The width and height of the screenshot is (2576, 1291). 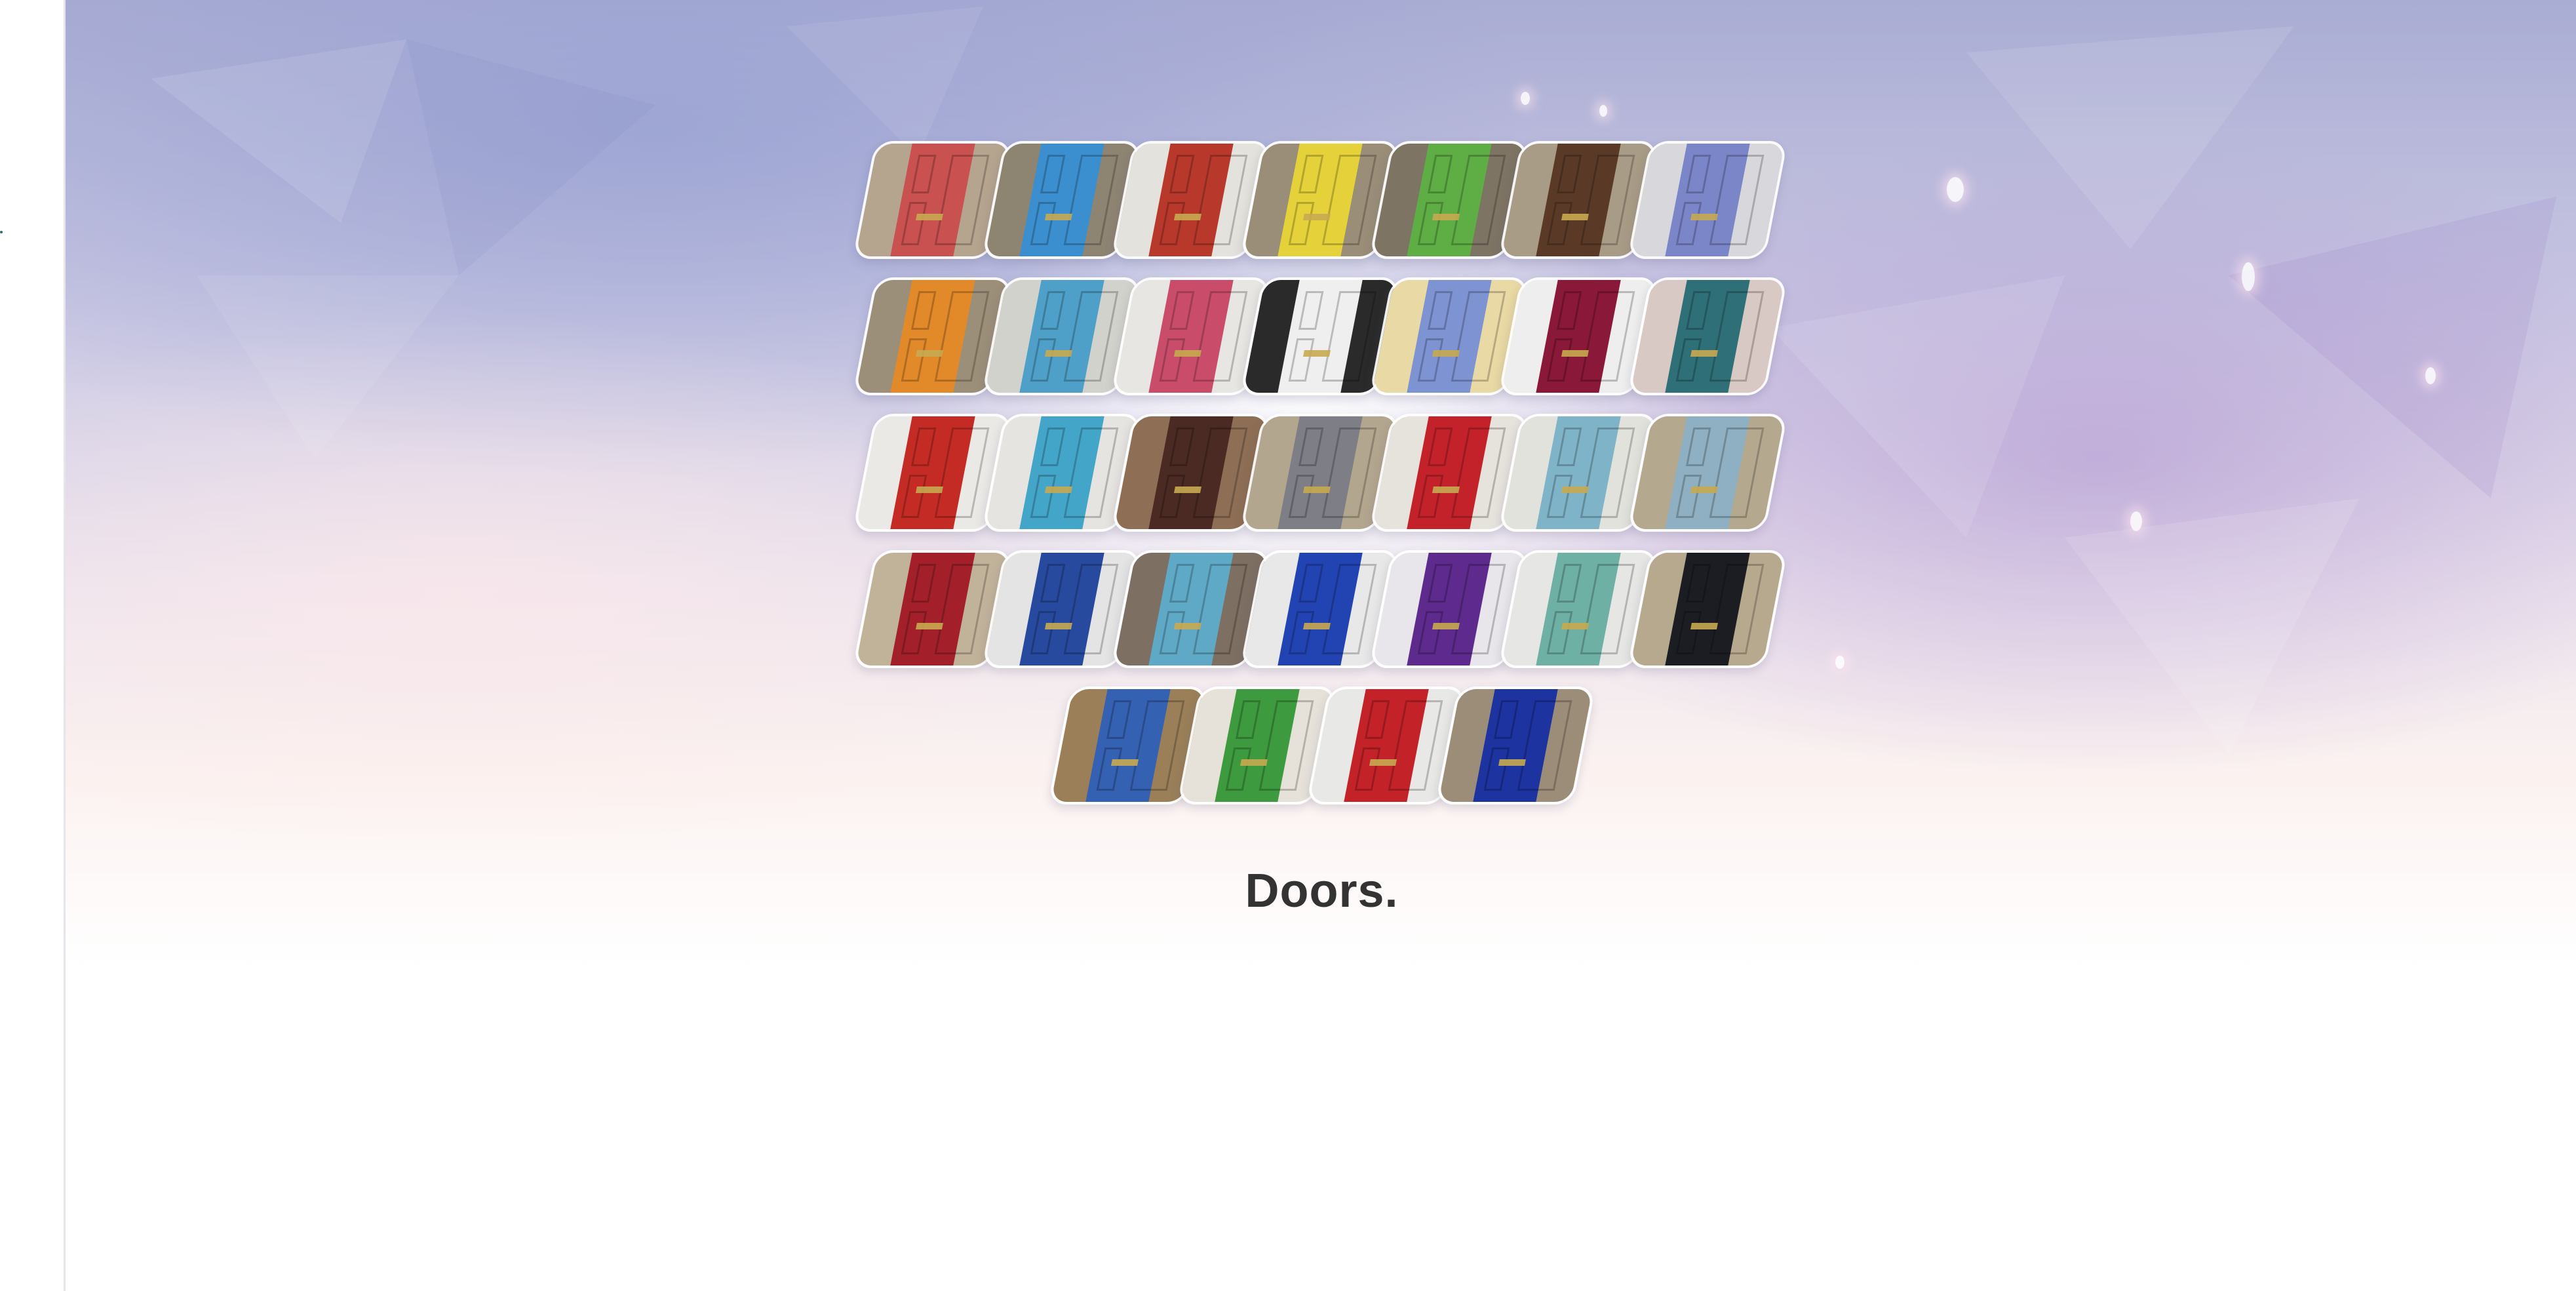 I want to click on door-teal, so click(x=1707, y=336).